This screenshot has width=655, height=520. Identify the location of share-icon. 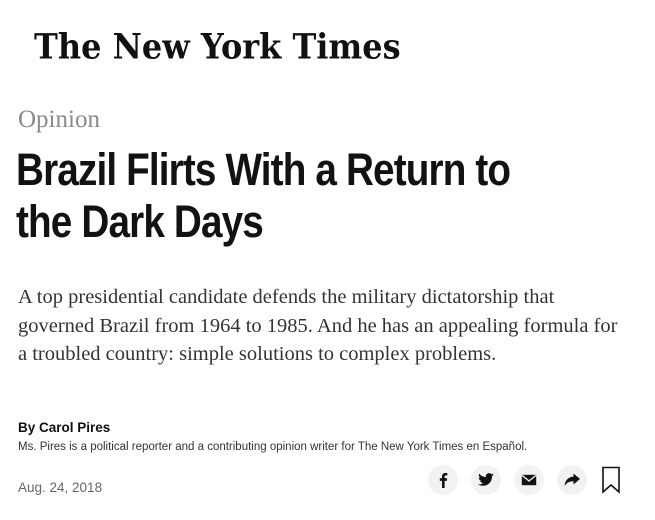
(572, 479).